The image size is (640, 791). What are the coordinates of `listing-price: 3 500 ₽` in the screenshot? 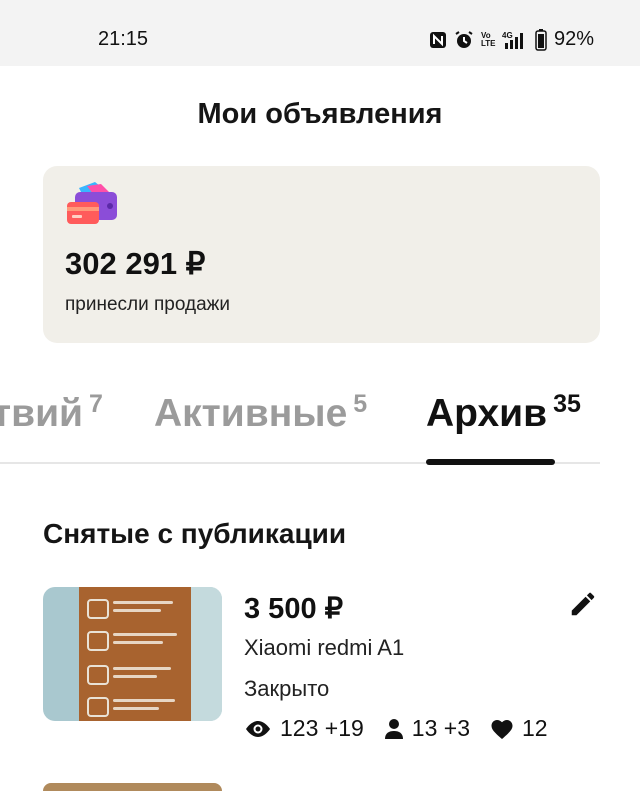 It's located at (294, 609).